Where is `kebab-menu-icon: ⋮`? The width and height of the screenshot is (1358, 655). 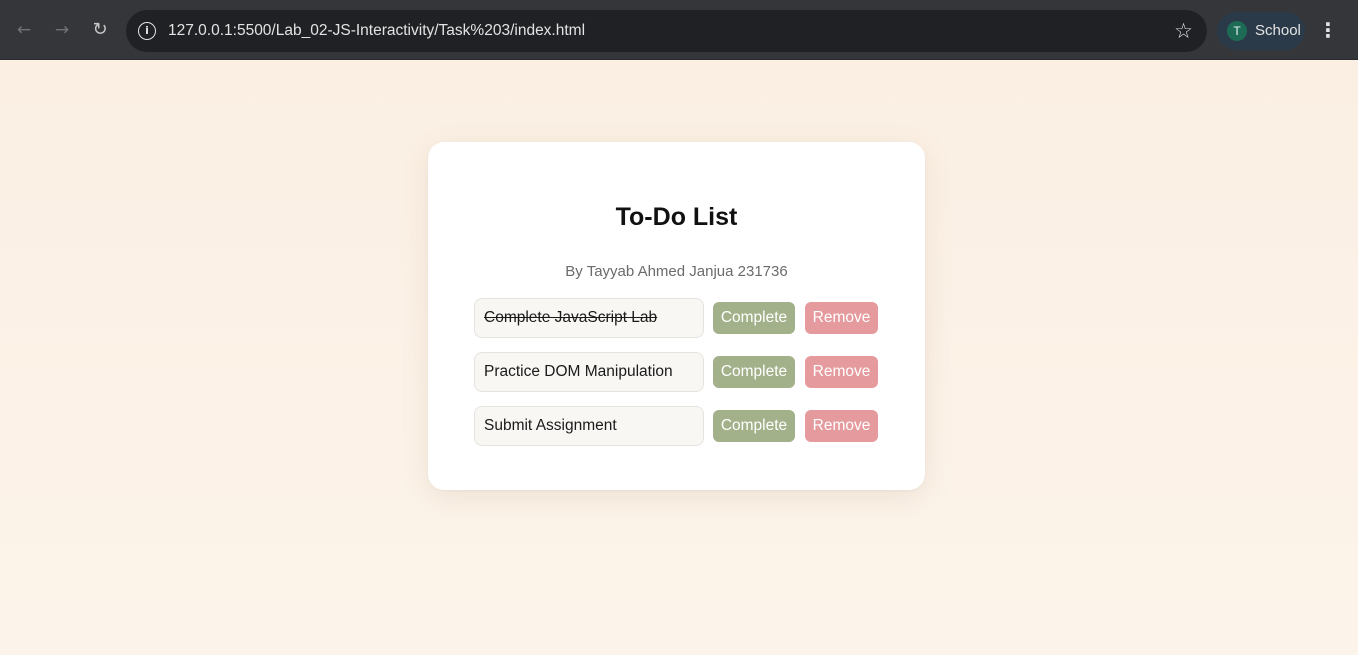
kebab-menu-icon: ⋮ is located at coordinates (1328, 31).